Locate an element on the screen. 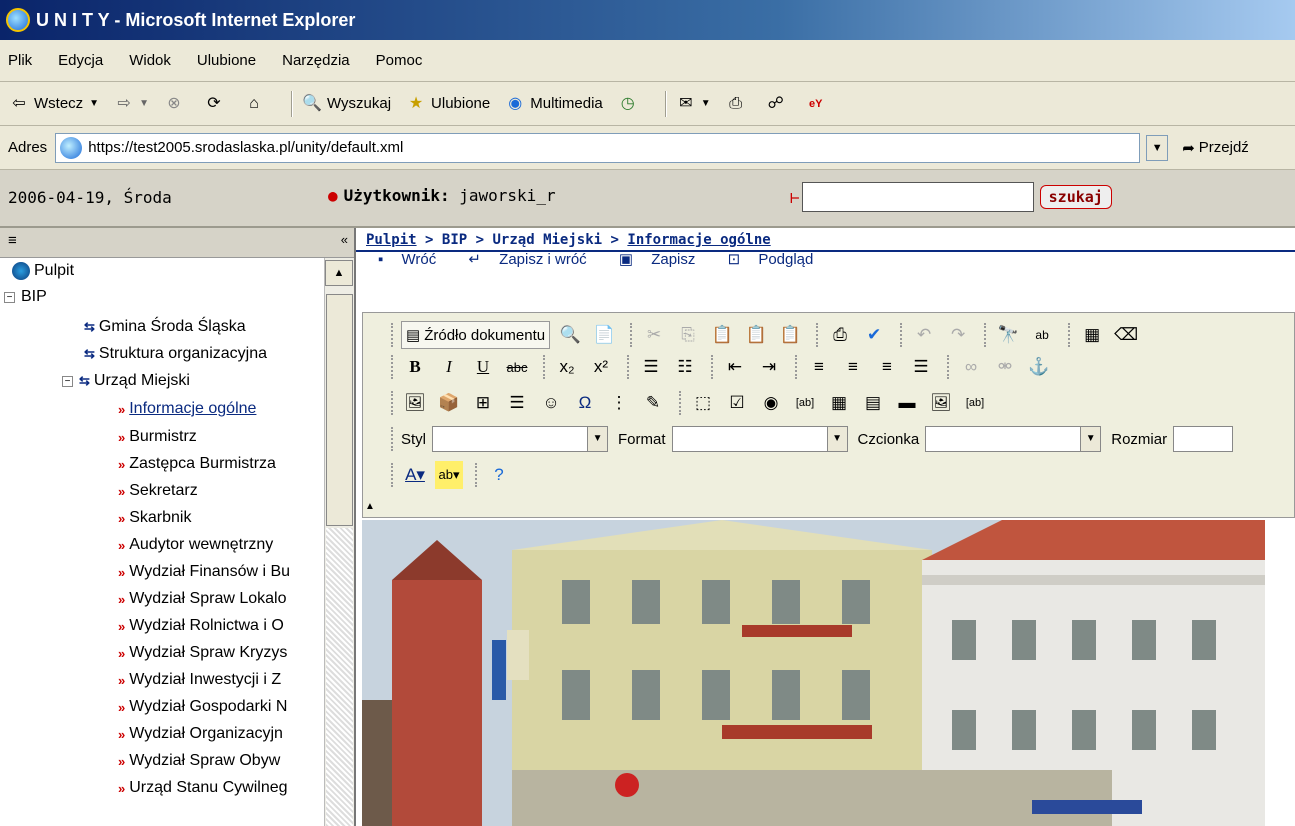  menu-edycja: Edycja is located at coordinates (80, 60).